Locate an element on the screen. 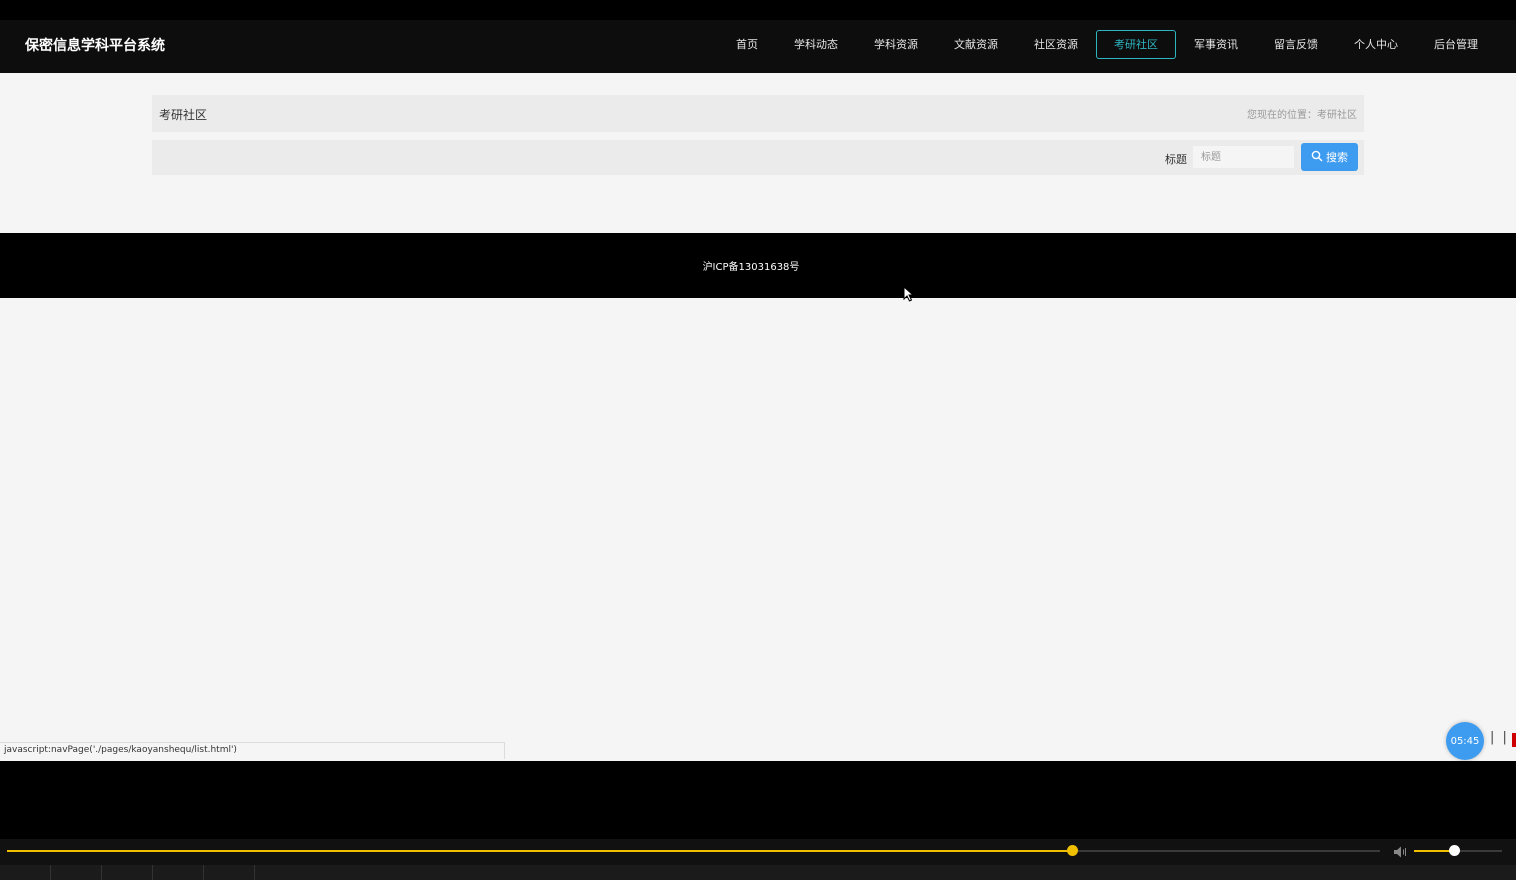 The image size is (1516, 880). search-icon is located at coordinates (1317, 157).